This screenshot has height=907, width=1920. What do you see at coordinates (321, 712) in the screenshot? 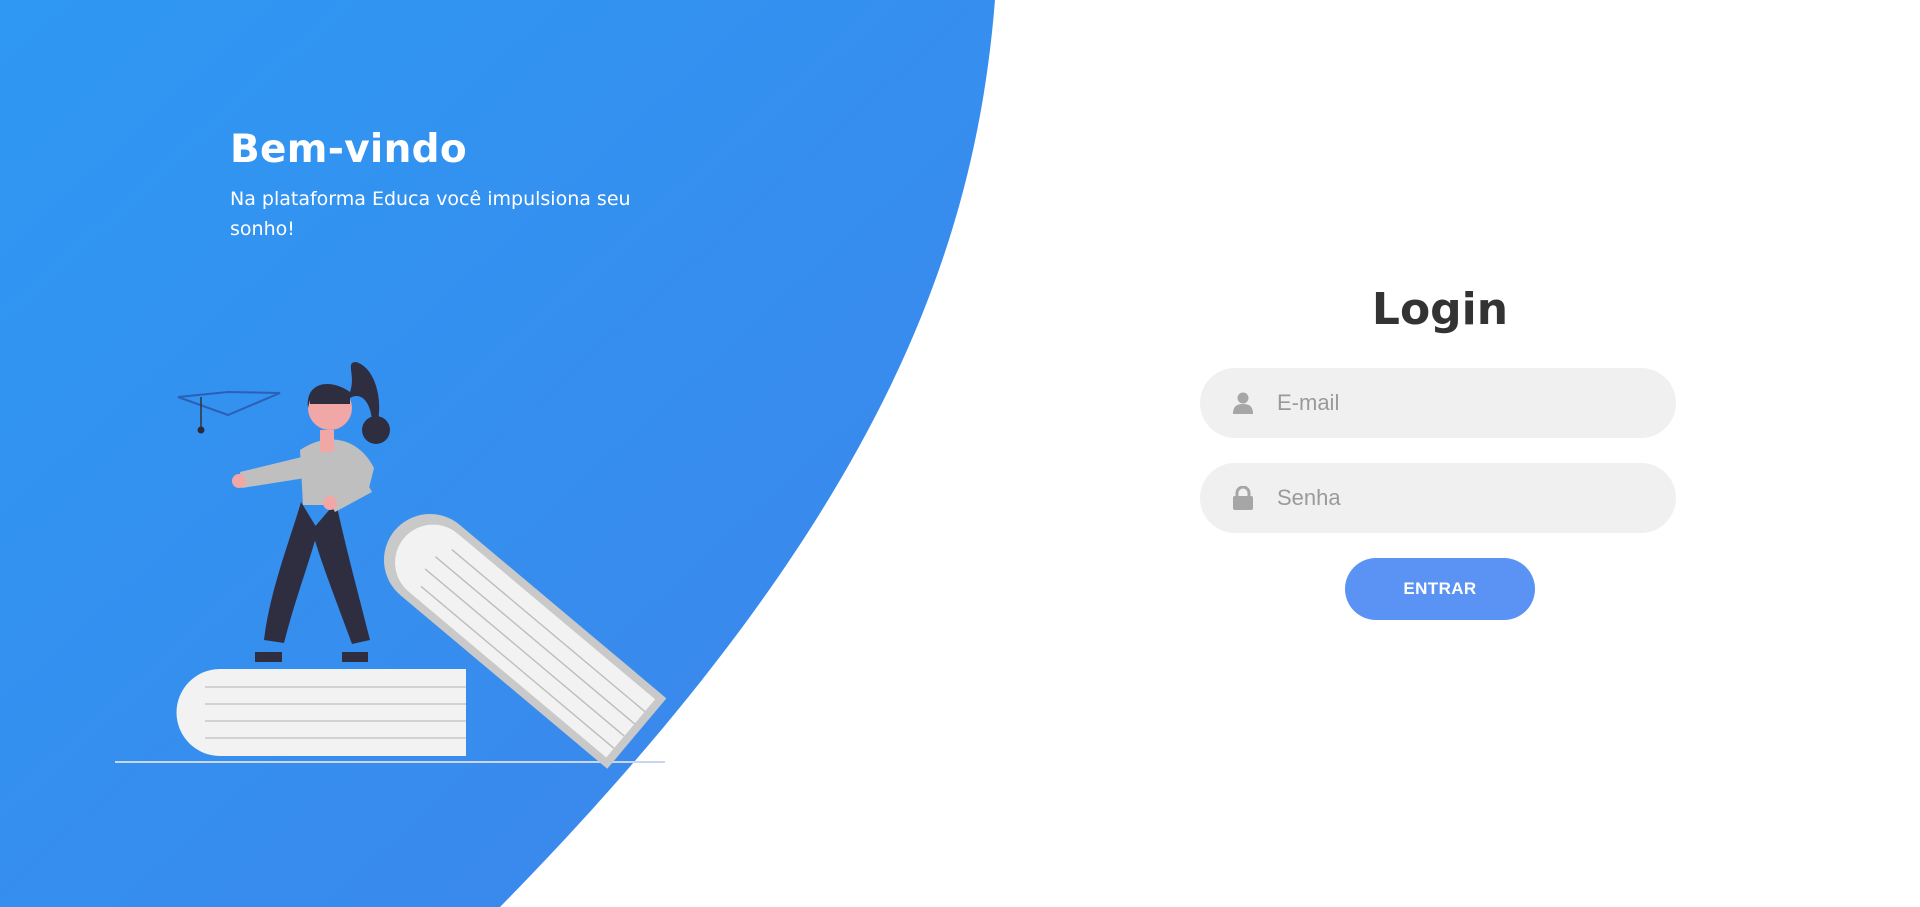
I see `closed-book-icon` at bounding box center [321, 712].